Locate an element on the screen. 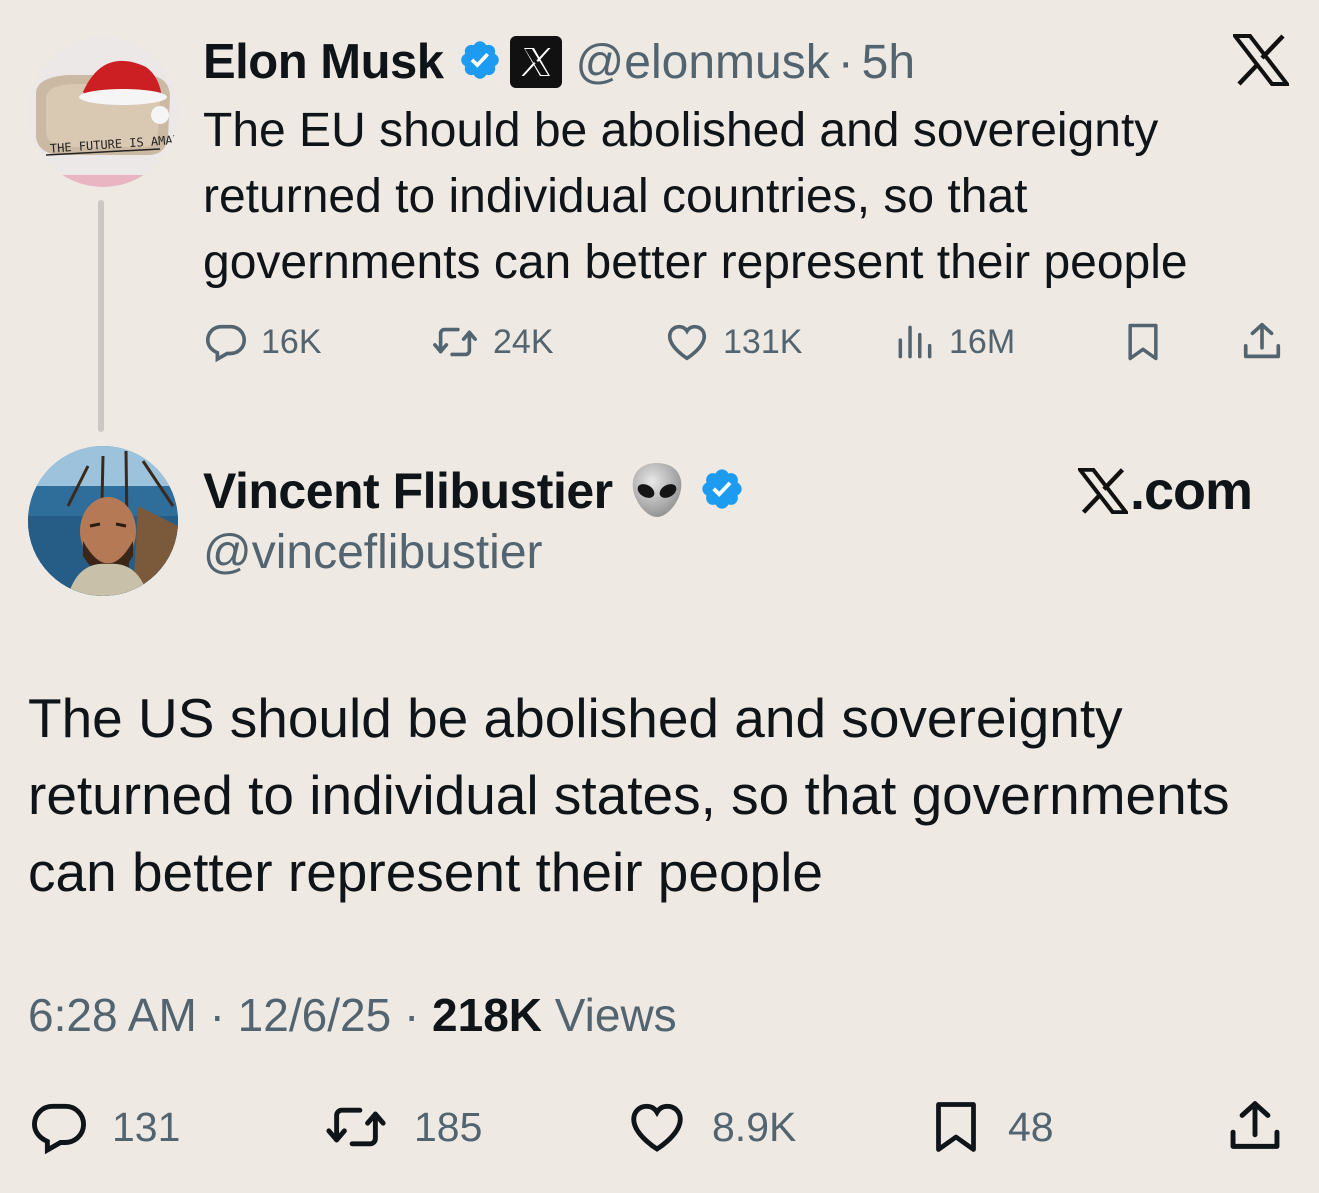  reply-button: 16K is located at coordinates (262, 342).